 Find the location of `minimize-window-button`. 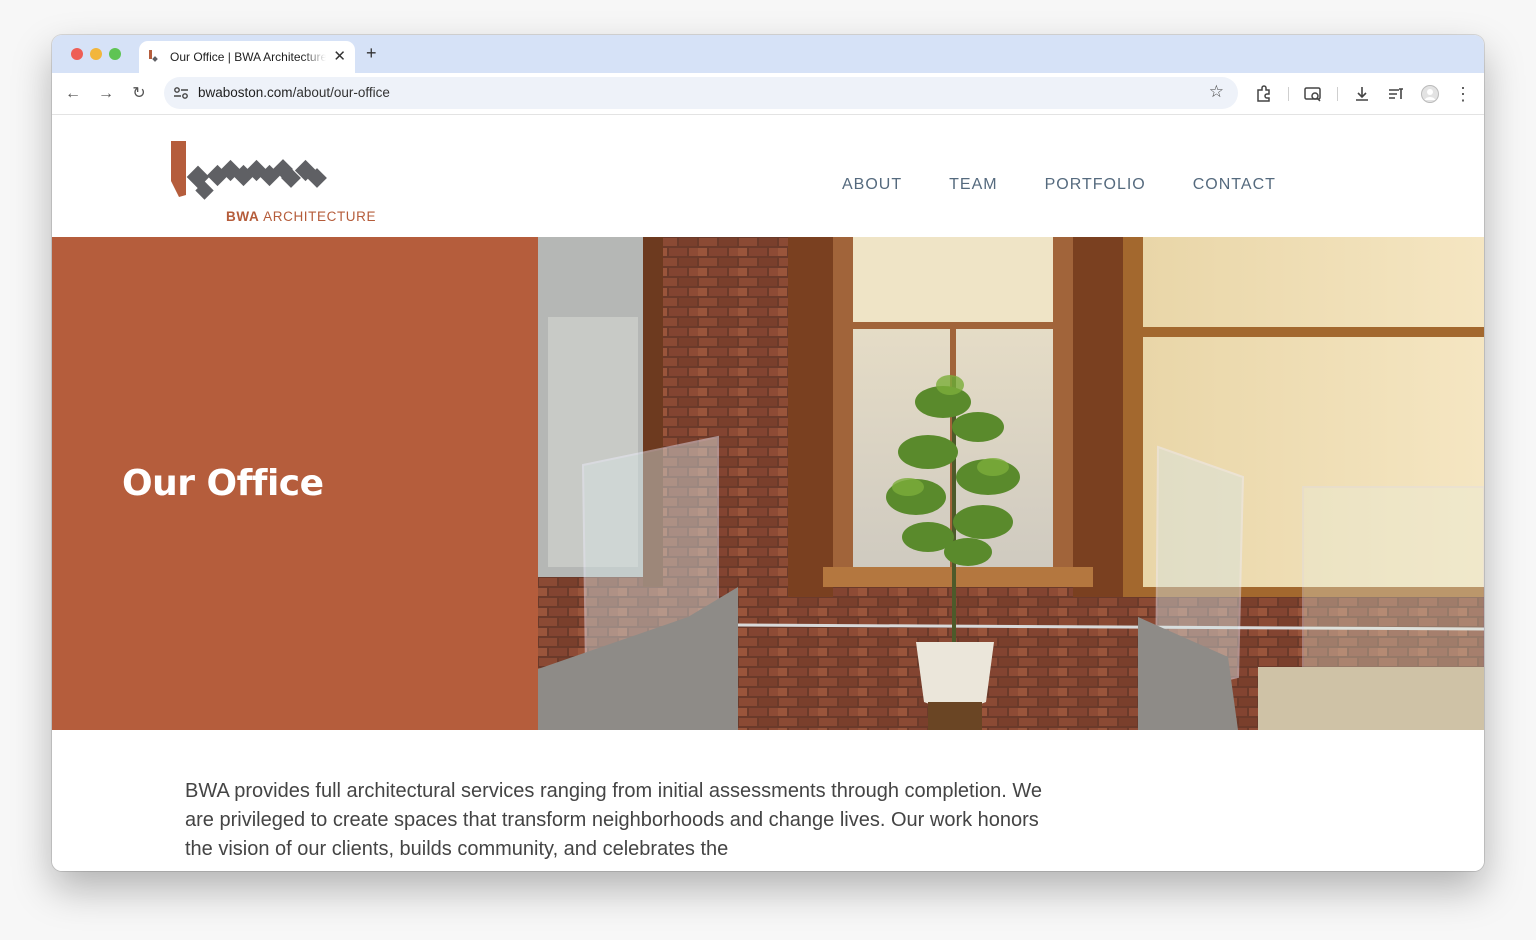

minimize-window-button is located at coordinates (96, 54).